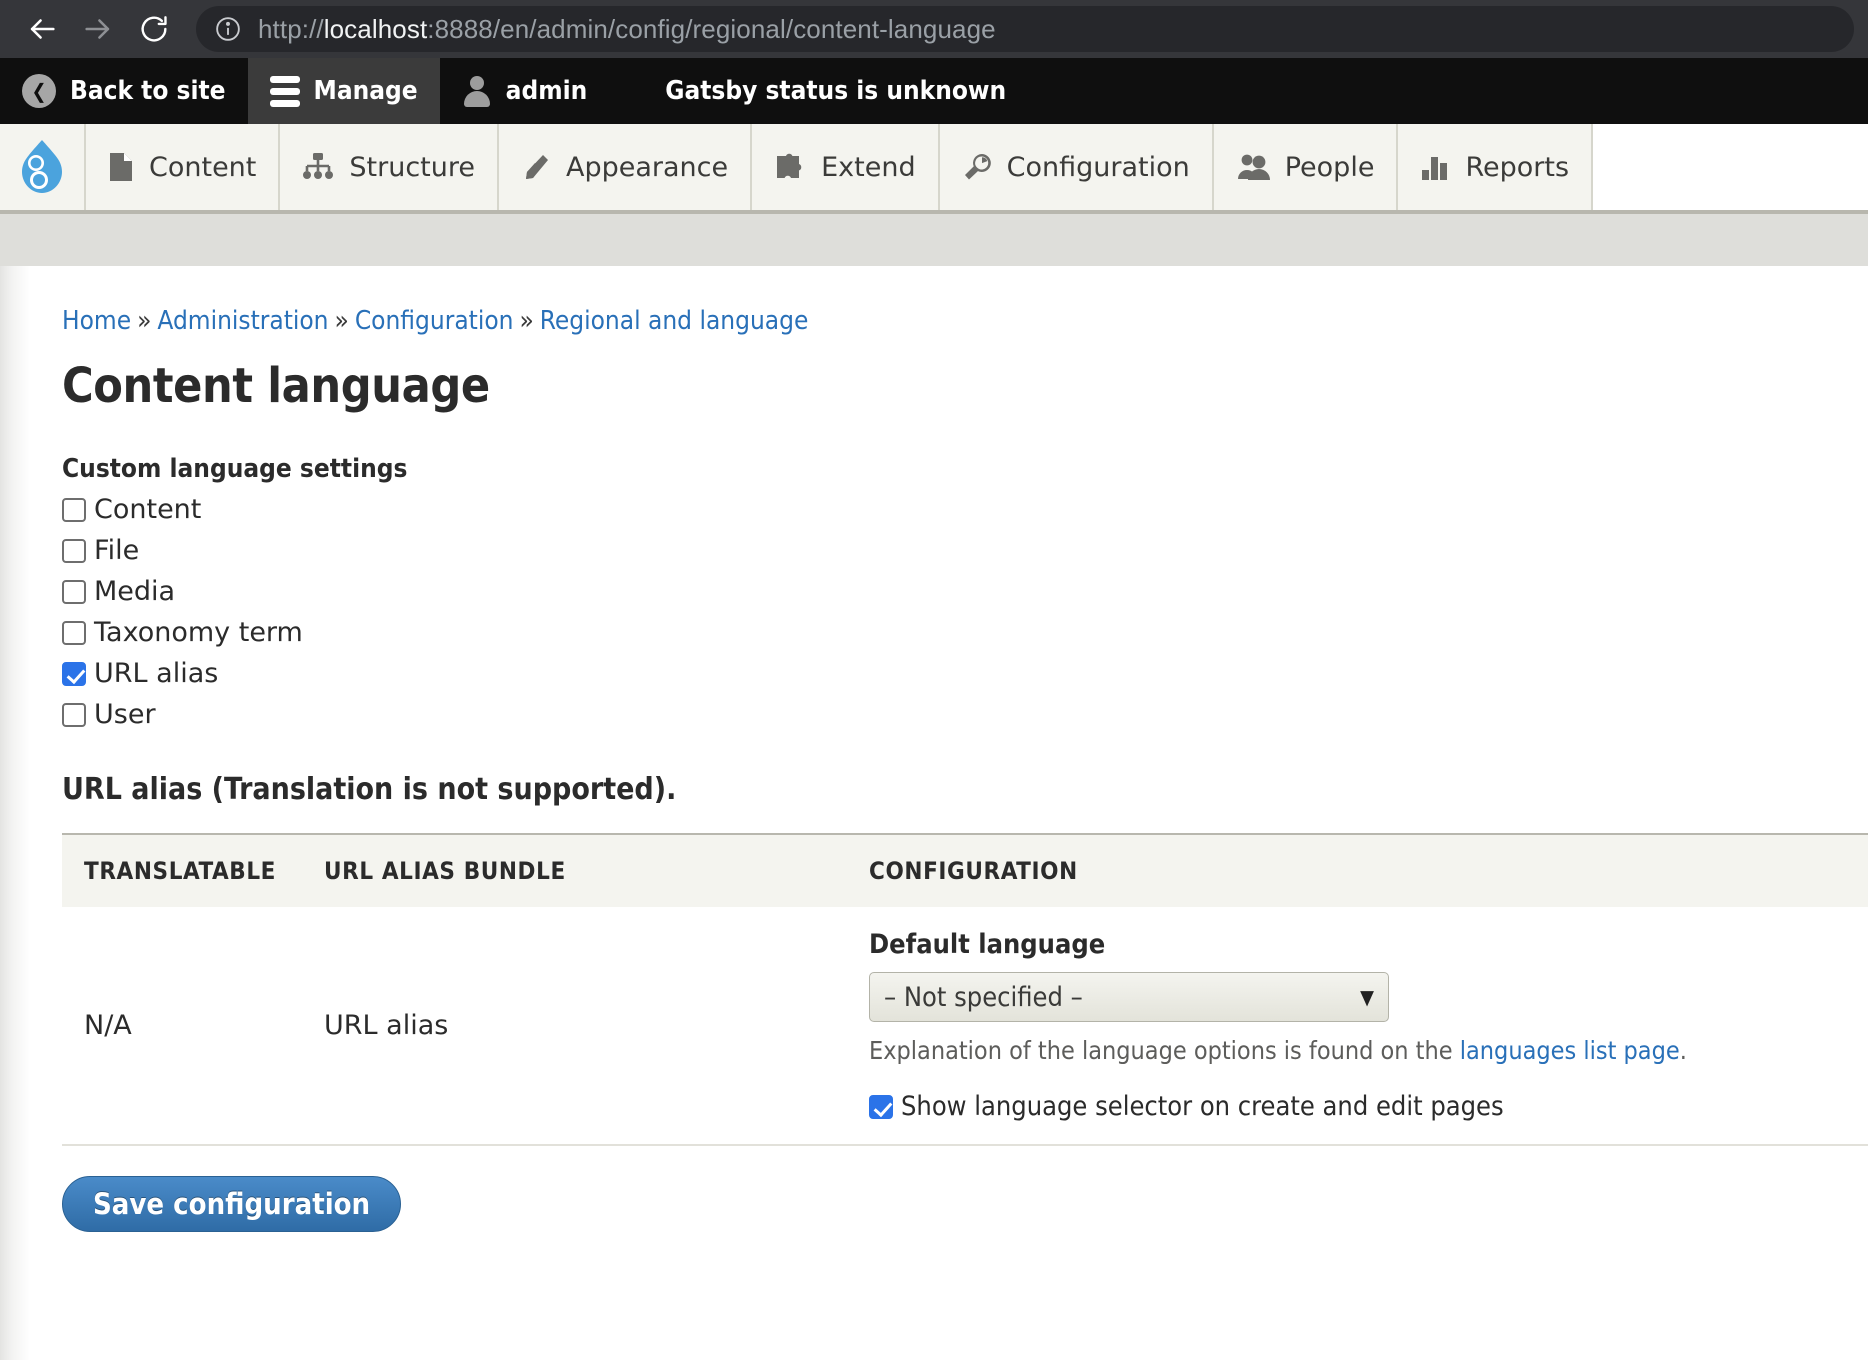  I want to click on back-to-site-label: Back to site, so click(148, 91).